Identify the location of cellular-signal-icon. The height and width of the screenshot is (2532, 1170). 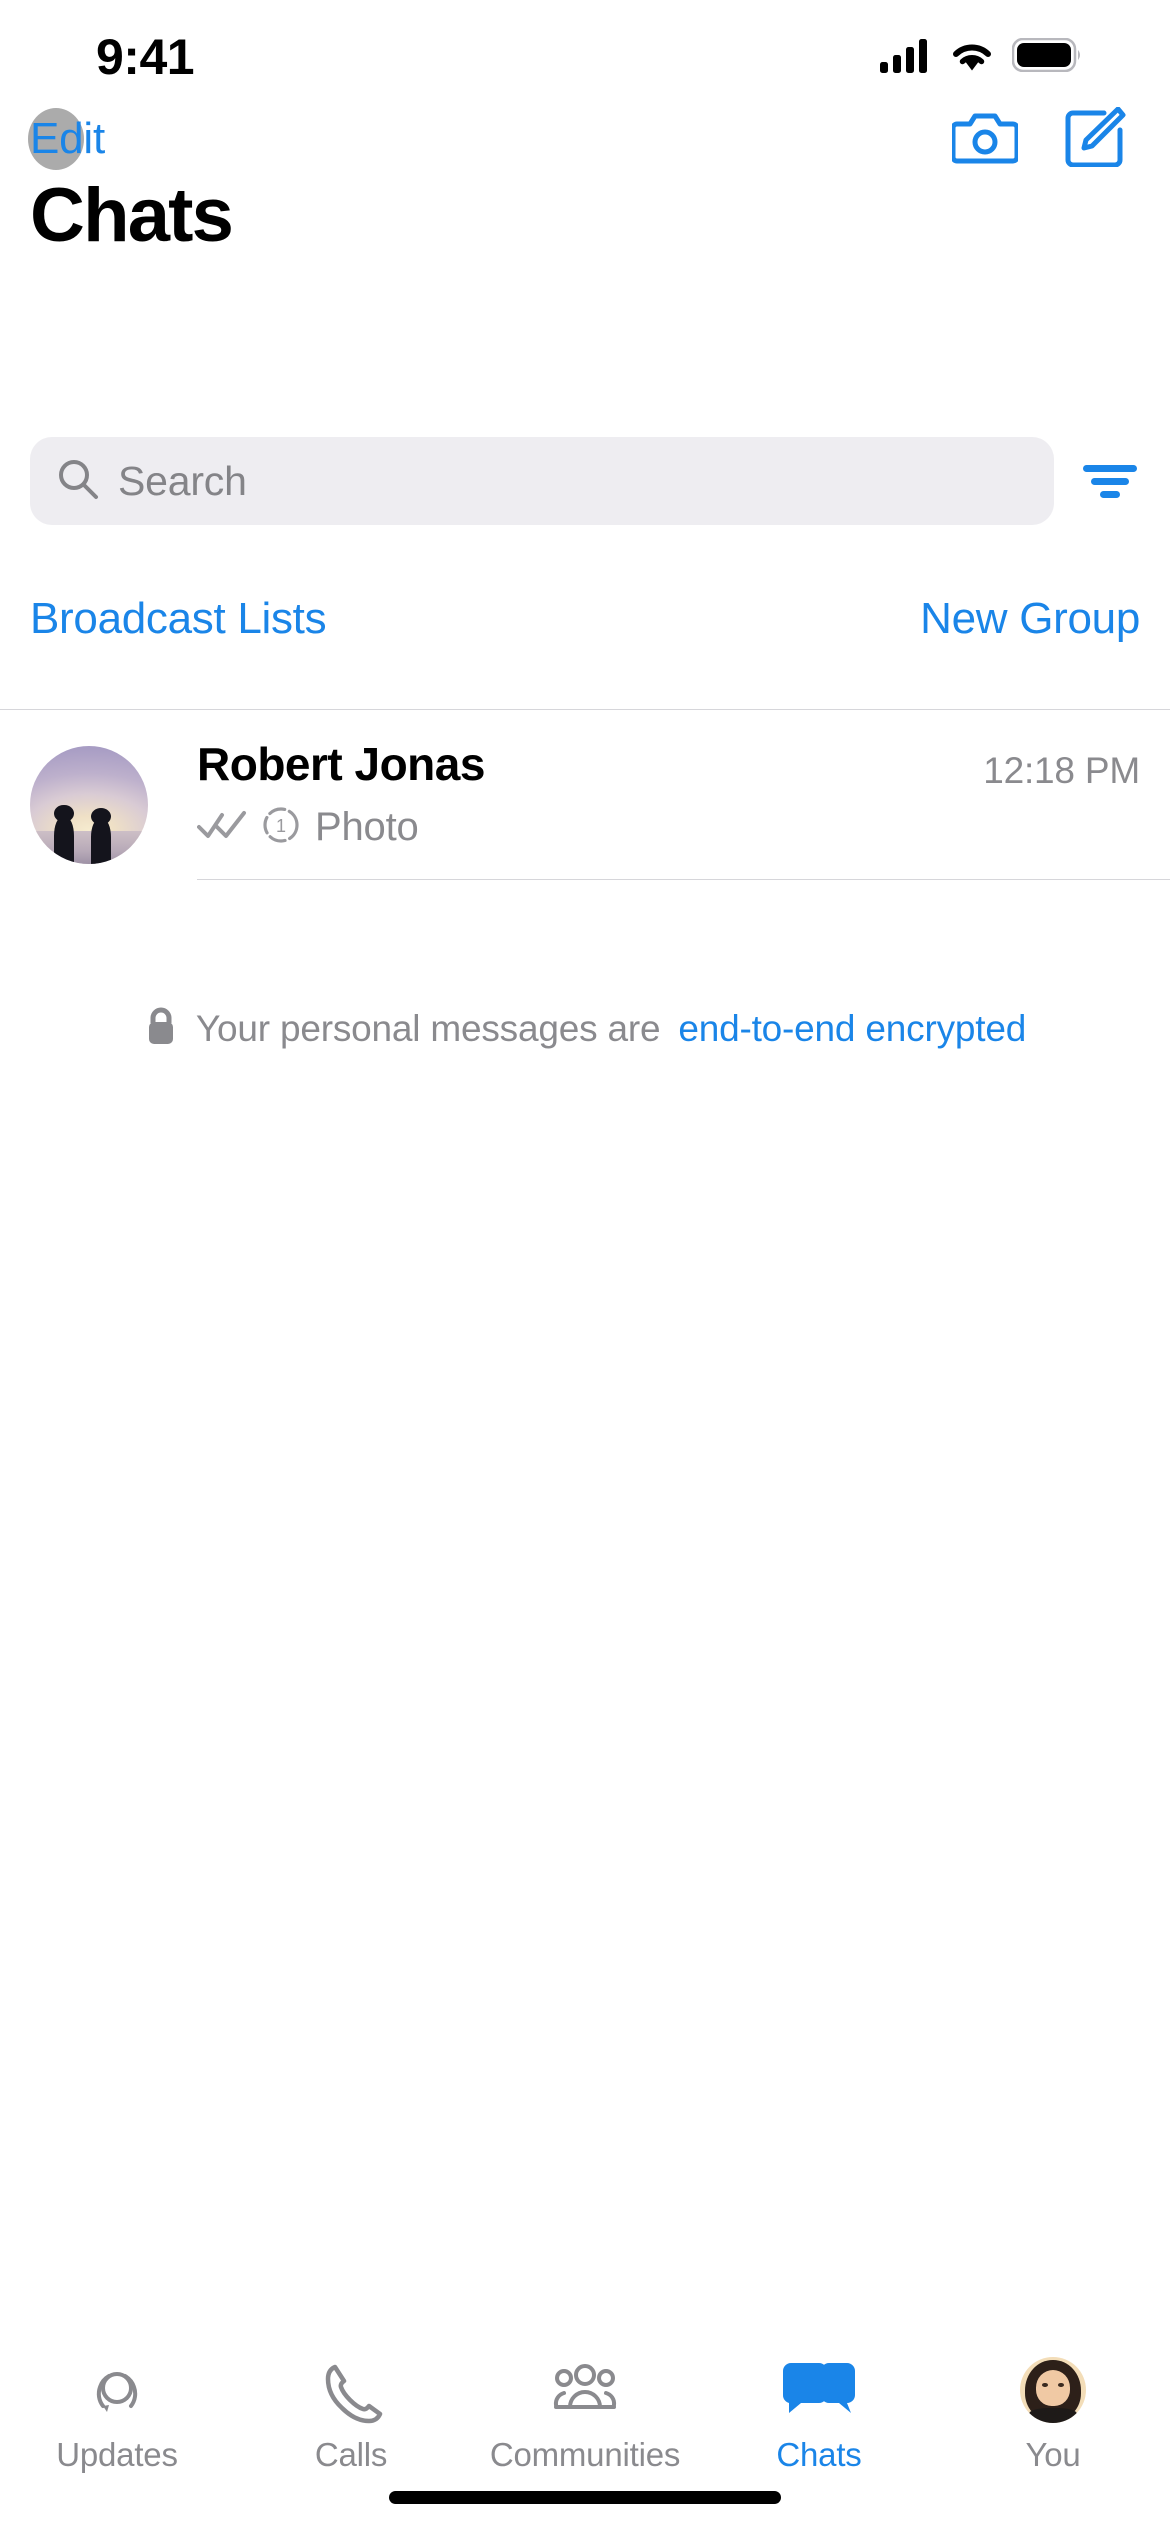
(906, 57).